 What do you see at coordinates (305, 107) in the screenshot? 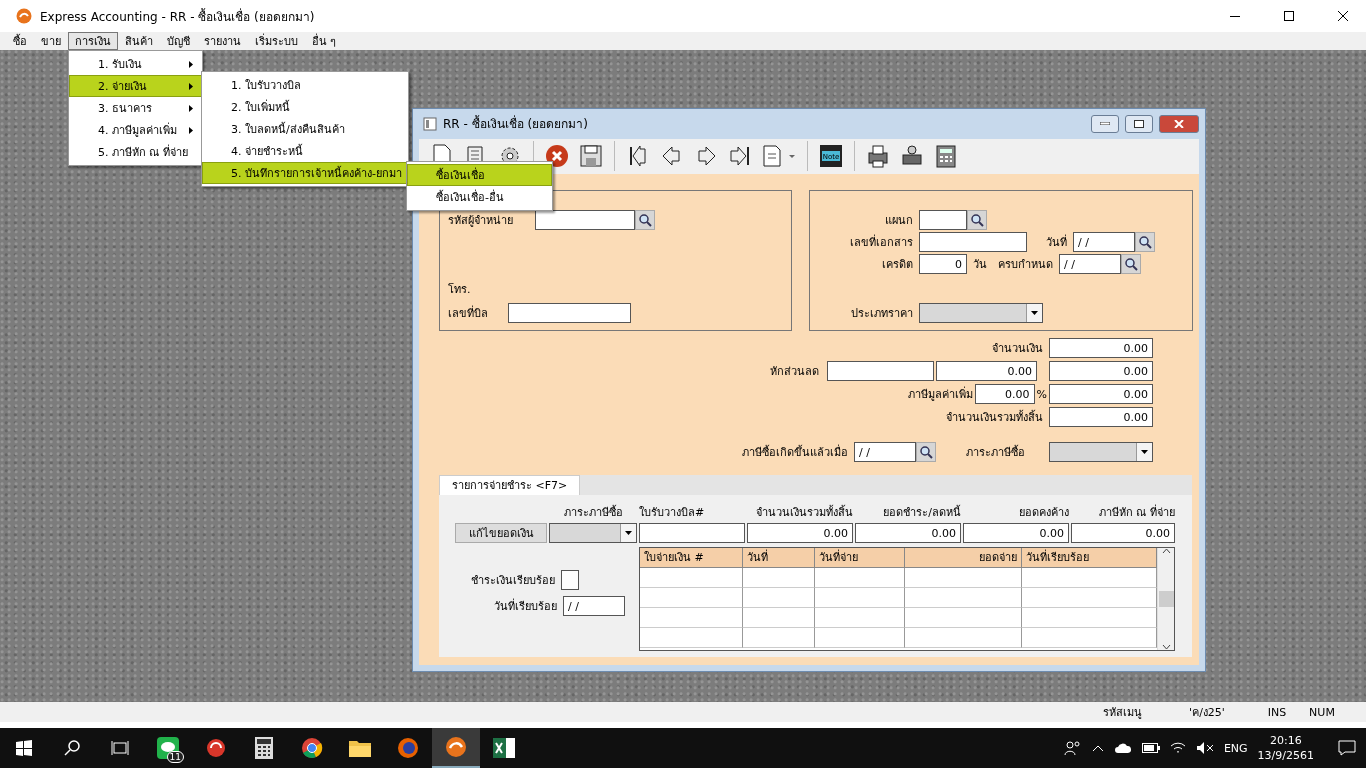
I see `menu-item: 2. ใบเพิ่มหนี้` at bounding box center [305, 107].